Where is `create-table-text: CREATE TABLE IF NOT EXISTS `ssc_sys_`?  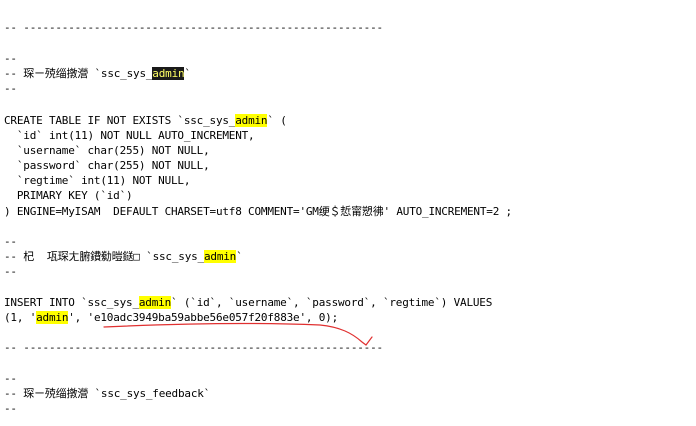 create-table-text: CREATE TABLE IF NOT EXISTS `ssc_sys_ is located at coordinates (120, 120).